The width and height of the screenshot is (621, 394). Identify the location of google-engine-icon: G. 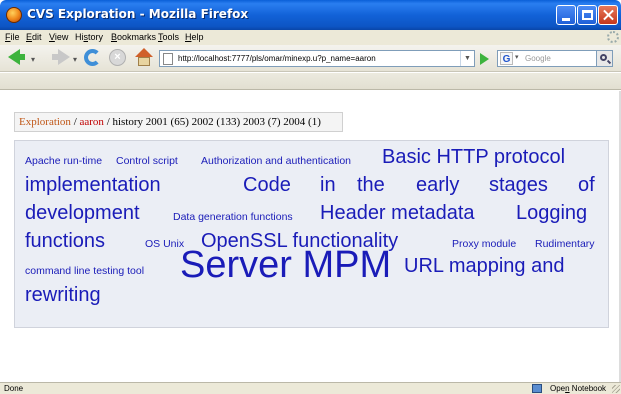
(506, 58).